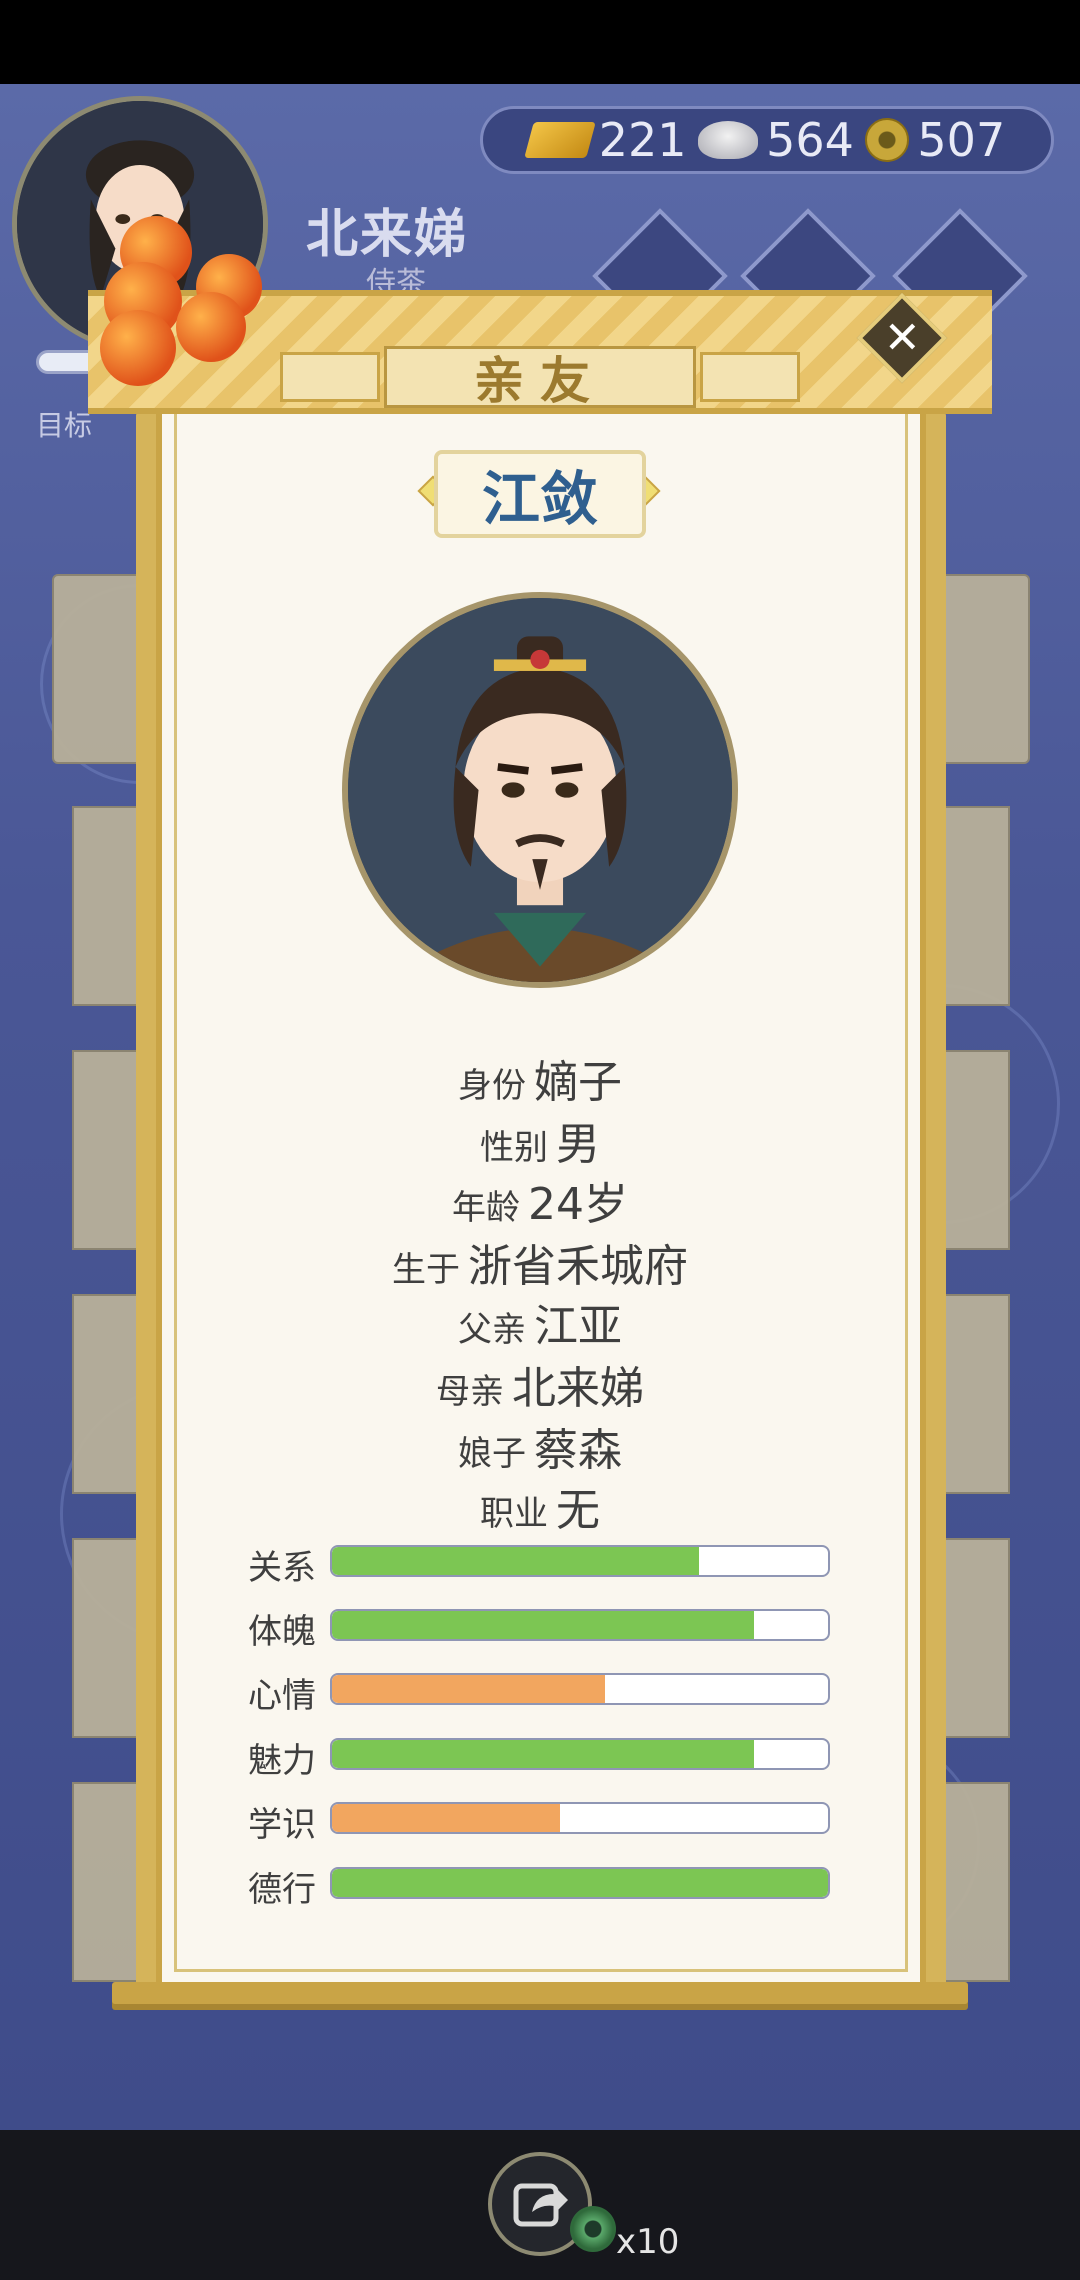  Describe the element at coordinates (578, 1144) in the screenshot. I see `info-value: 男` at that location.